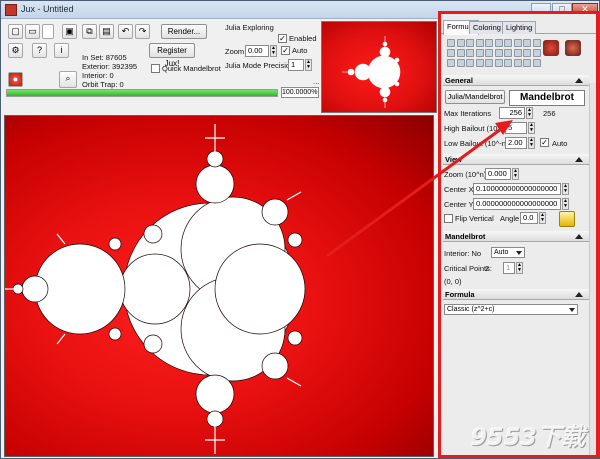 Image resolution: width=600 pixels, height=459 pixels. Describe the element at coordinates (529, 113) in the screenshot. I see `max-iterations-spinner: ▲ ▼` at that location.